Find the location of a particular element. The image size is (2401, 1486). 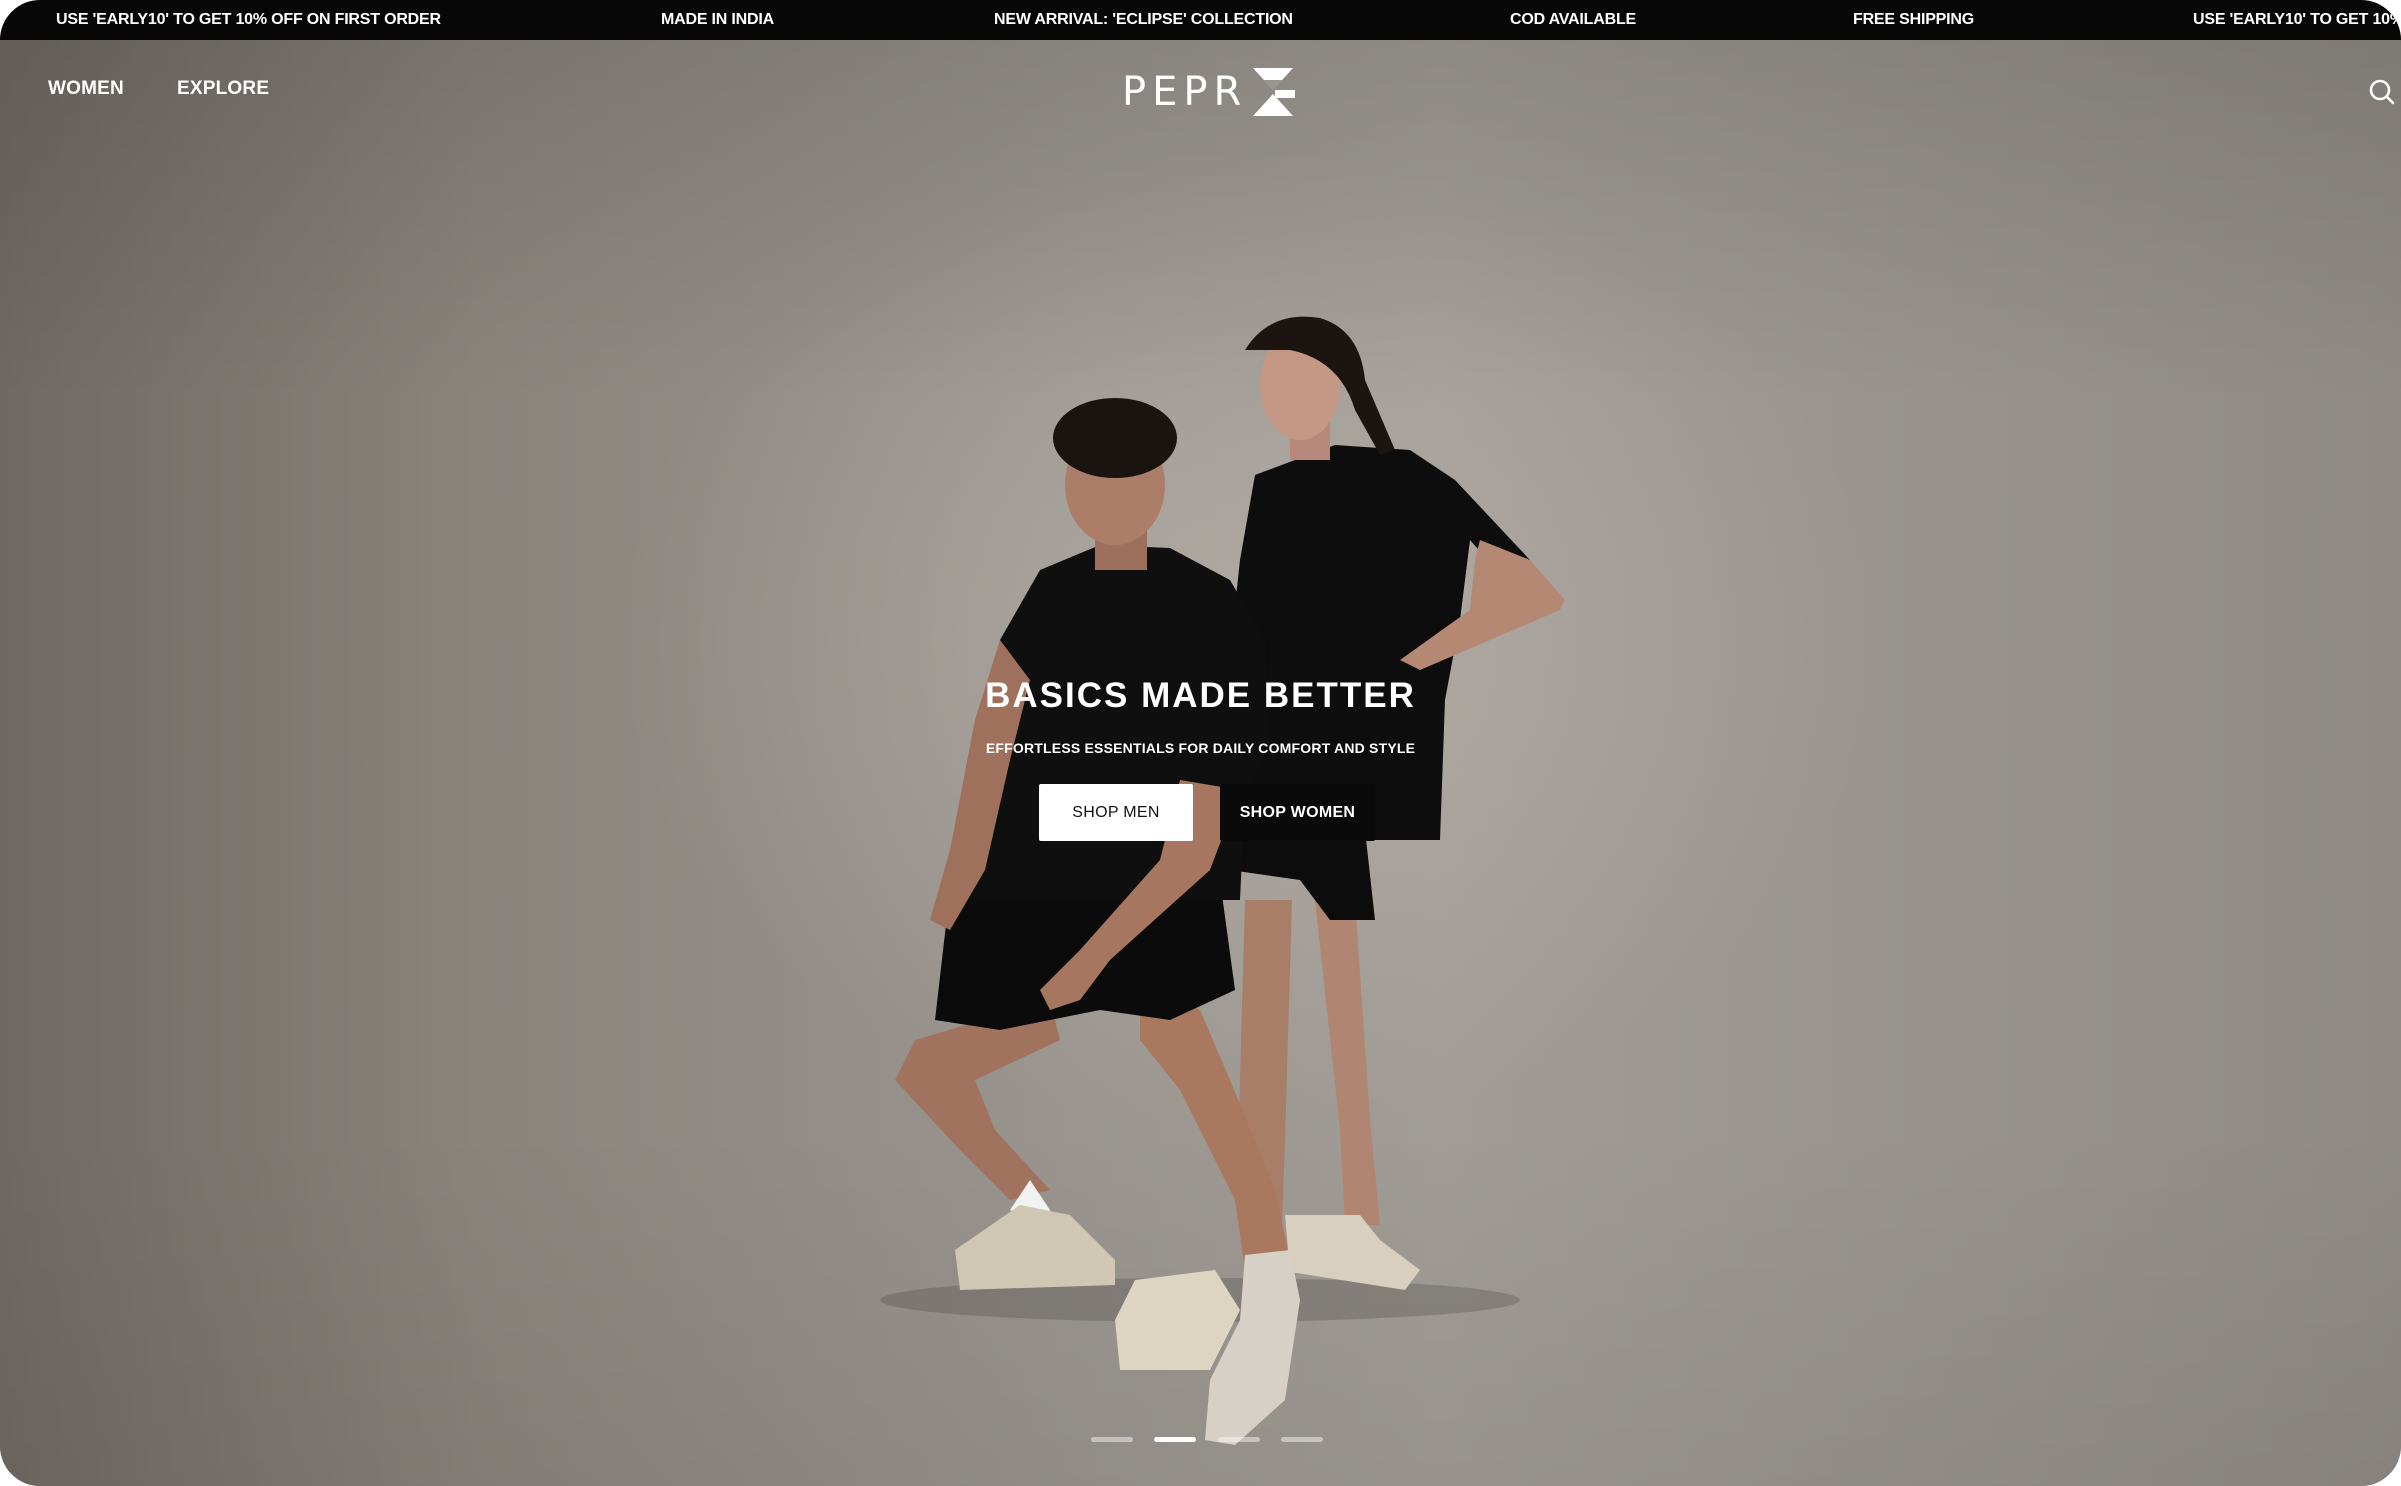

announcement-item: NEW ARRIVAL: 'ECLIPSE' COLLECTION is located at coordinates (1143, 19).